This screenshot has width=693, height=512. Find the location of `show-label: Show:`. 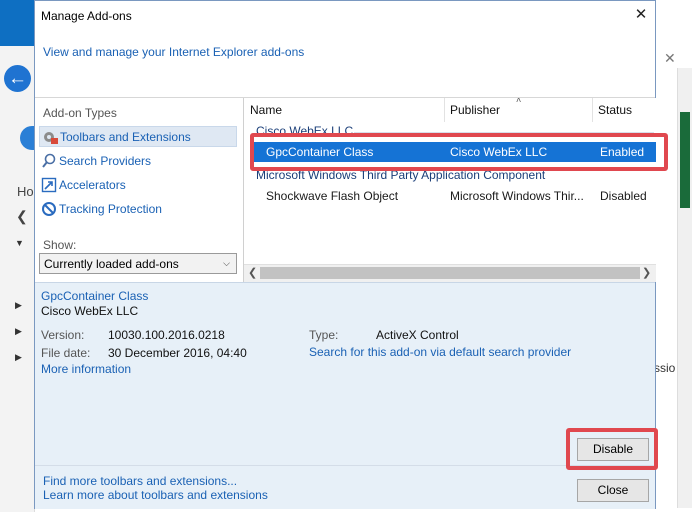

show-label: Show: is located at coordinates (60, 245).